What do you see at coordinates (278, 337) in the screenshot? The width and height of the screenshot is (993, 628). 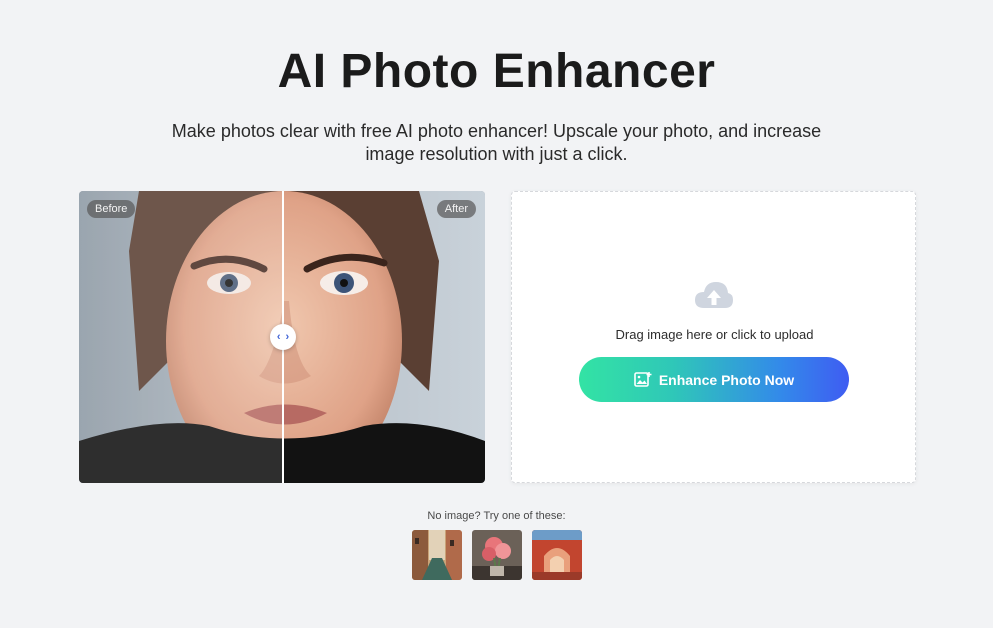 I see `chevron-left-icon: ‹` at bounding box center [278, 337].